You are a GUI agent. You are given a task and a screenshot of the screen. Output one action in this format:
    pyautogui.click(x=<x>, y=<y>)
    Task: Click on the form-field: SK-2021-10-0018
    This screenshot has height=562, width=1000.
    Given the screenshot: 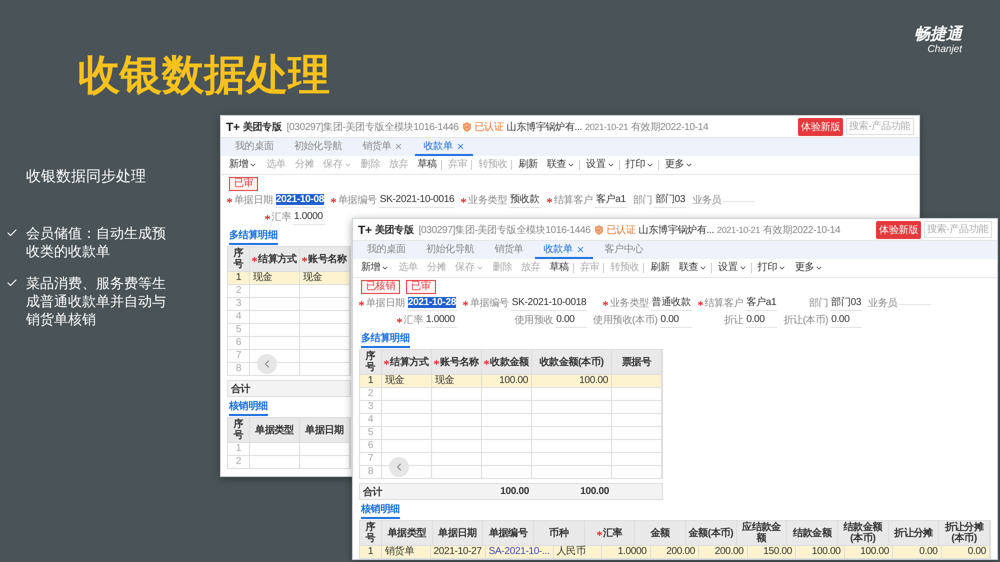 What is the action you would take?
    pyautogui.click(x=549, y=303)
    